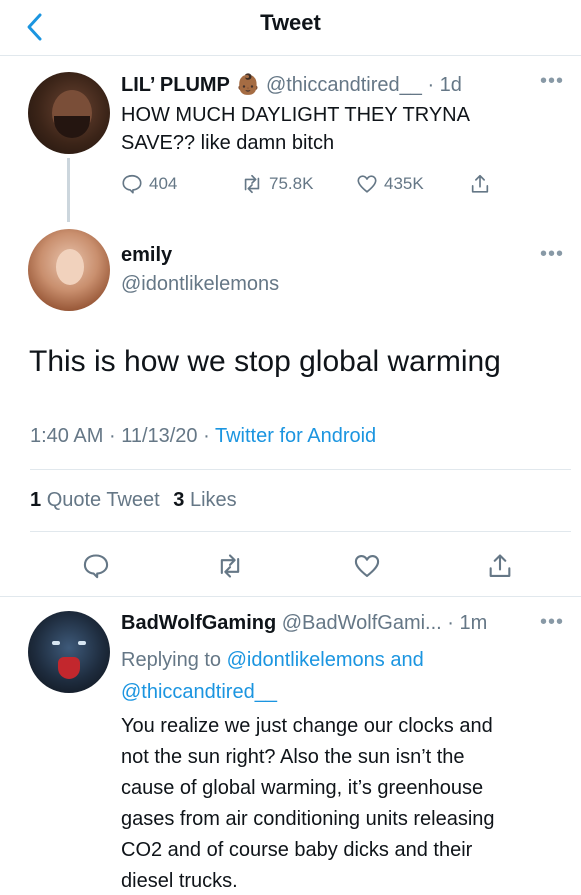 The width and height of the screenshot is (581, 895). Describe the element at coordinates (228, 143) in the screenshot. I see `parent-text-line: SAVE?? like damn bitch` at that location.